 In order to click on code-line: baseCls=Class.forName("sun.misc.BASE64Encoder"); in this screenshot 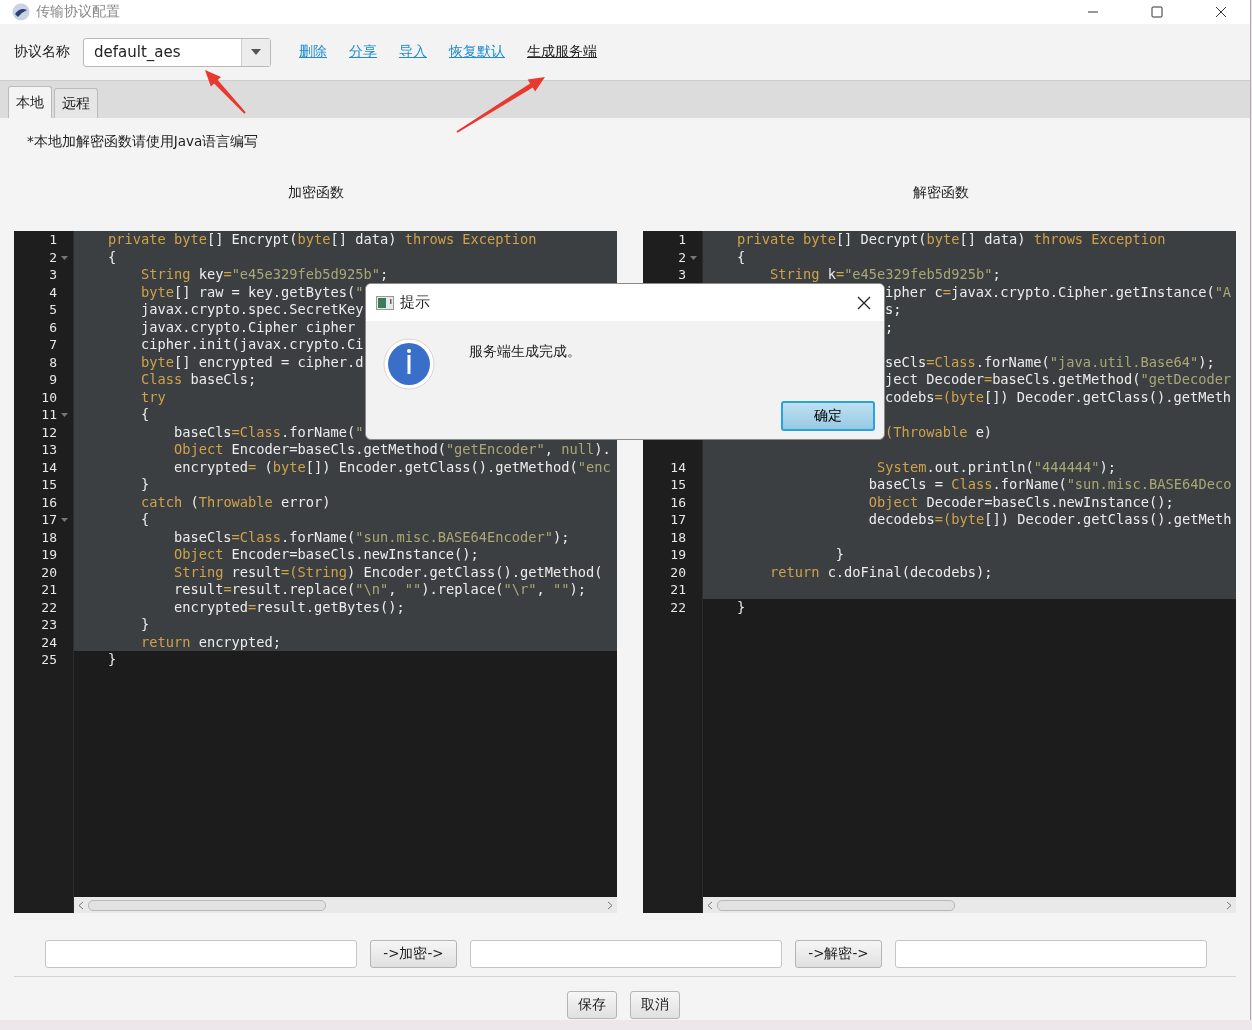, I will do `click(371, 536)`.